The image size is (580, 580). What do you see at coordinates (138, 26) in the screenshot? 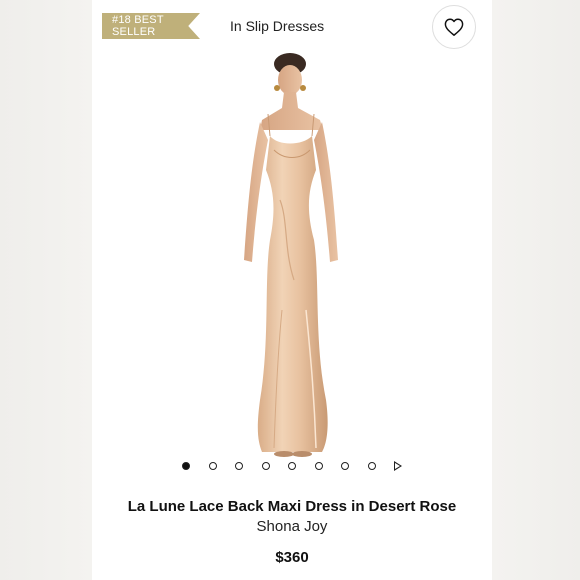
I see `best-seller-label: #18 BEST SELLER` at bounding box center [138, 26].